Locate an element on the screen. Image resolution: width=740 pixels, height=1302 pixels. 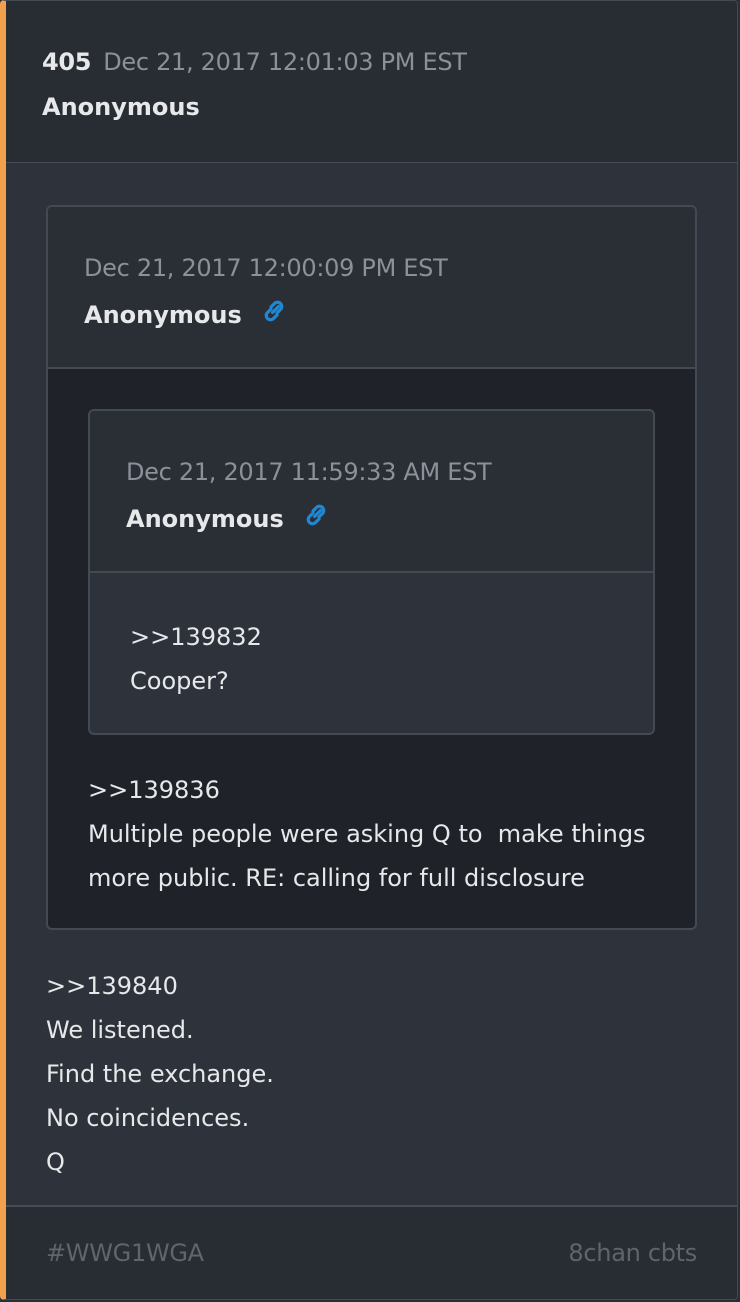
nested-quoted-post-author: Anonymous is located at coordinates (205, 519).